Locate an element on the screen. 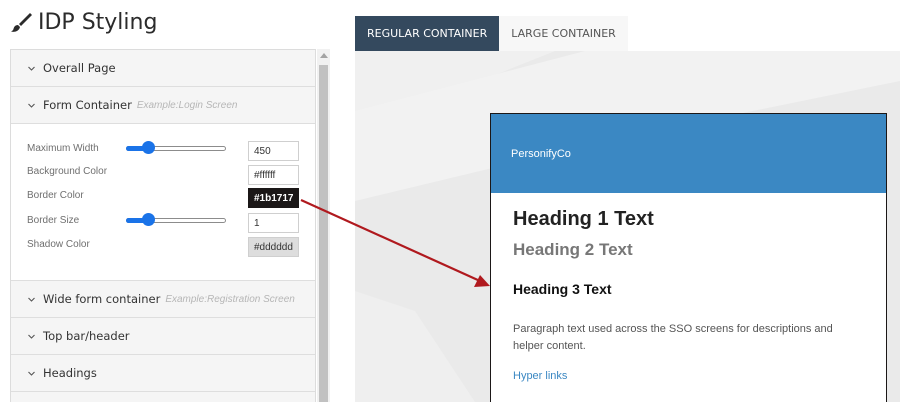  max-width-row: Maximum Width is located at coordinates (63, 148).